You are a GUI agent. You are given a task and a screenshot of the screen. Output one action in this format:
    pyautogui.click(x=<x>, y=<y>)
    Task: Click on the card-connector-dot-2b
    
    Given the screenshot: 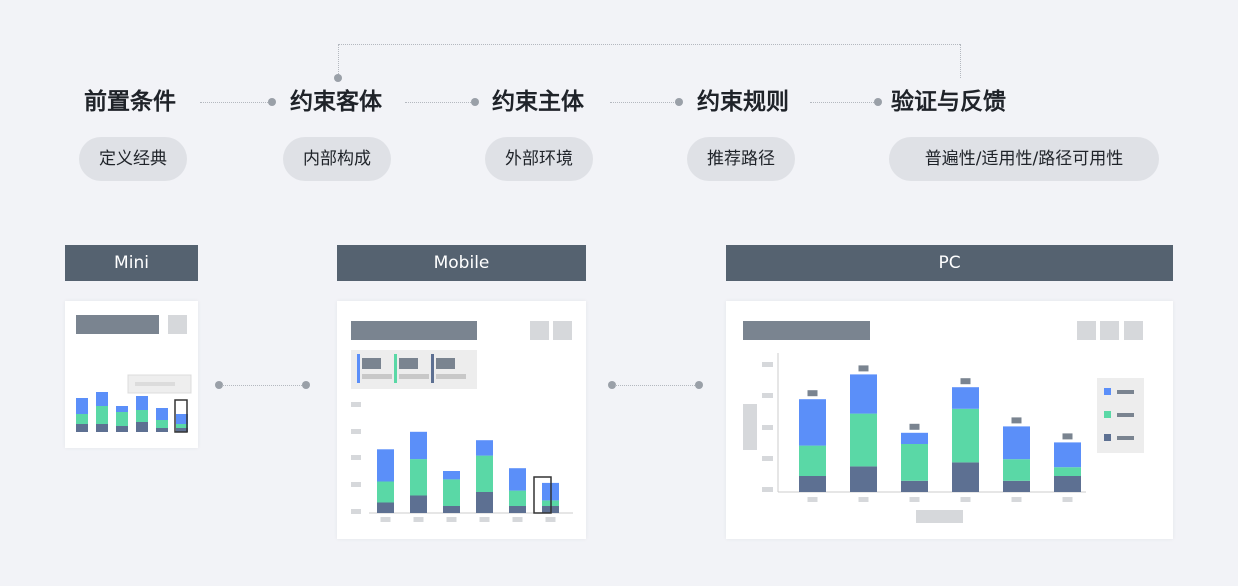 What is the action you would take?
    pyautogui.click(x=699, y=385)
    